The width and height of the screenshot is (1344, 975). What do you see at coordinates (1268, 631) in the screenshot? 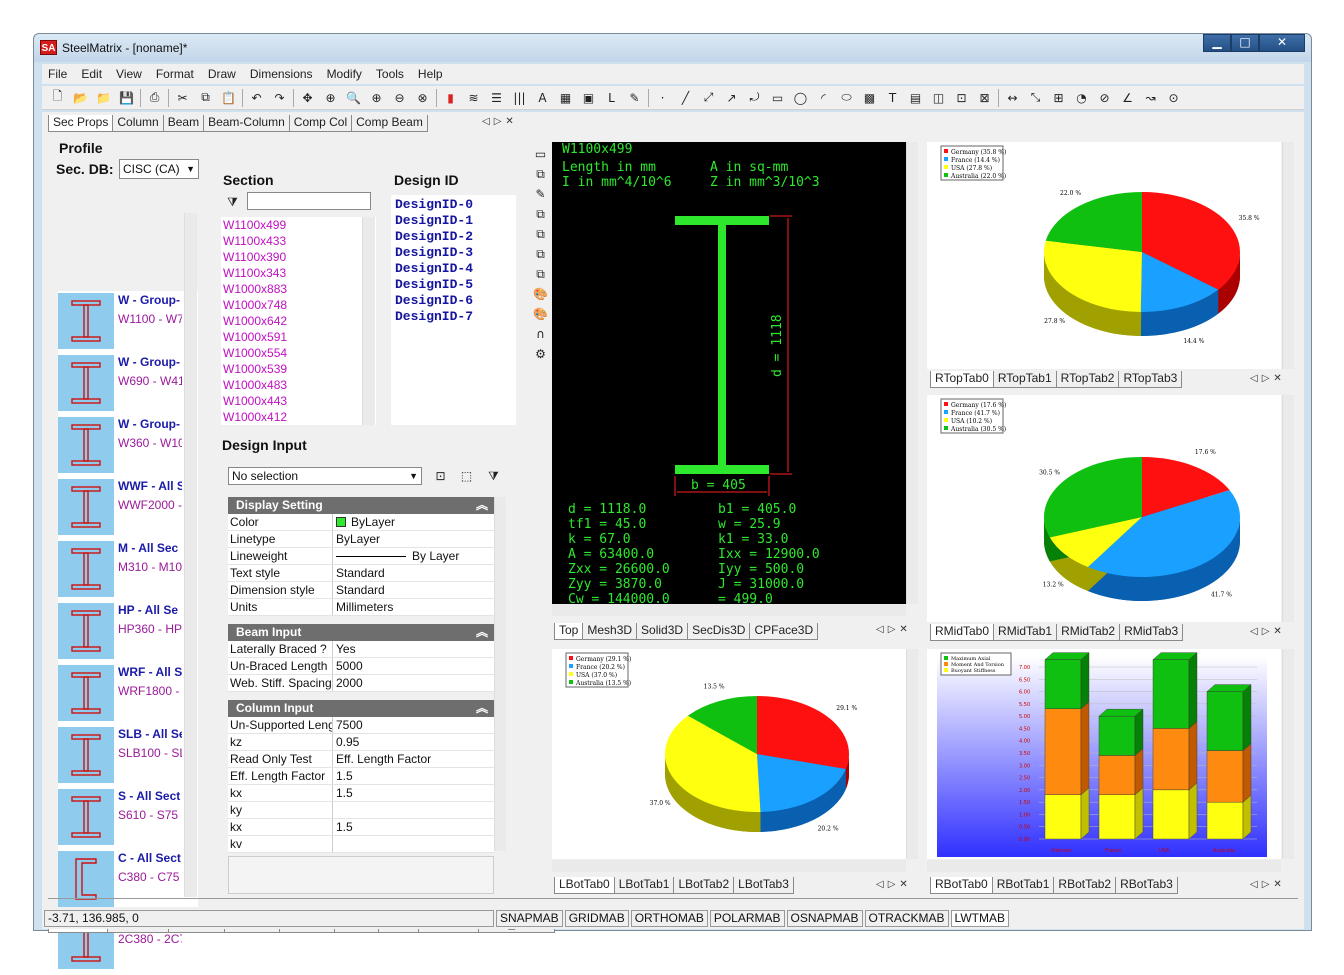
I see `rmid-tabs-nav: ◁▷✕` at bounding box center [1268, 631].